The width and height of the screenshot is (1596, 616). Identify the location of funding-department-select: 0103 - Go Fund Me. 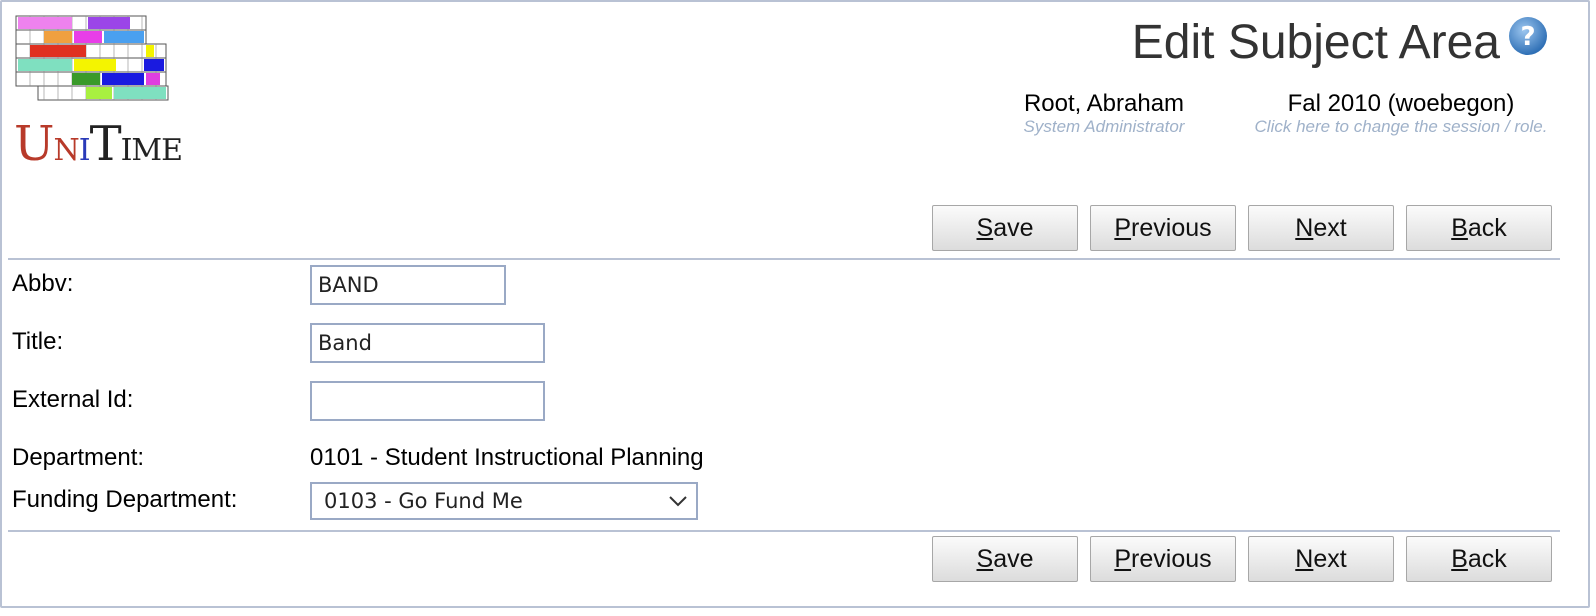
(504, 501).